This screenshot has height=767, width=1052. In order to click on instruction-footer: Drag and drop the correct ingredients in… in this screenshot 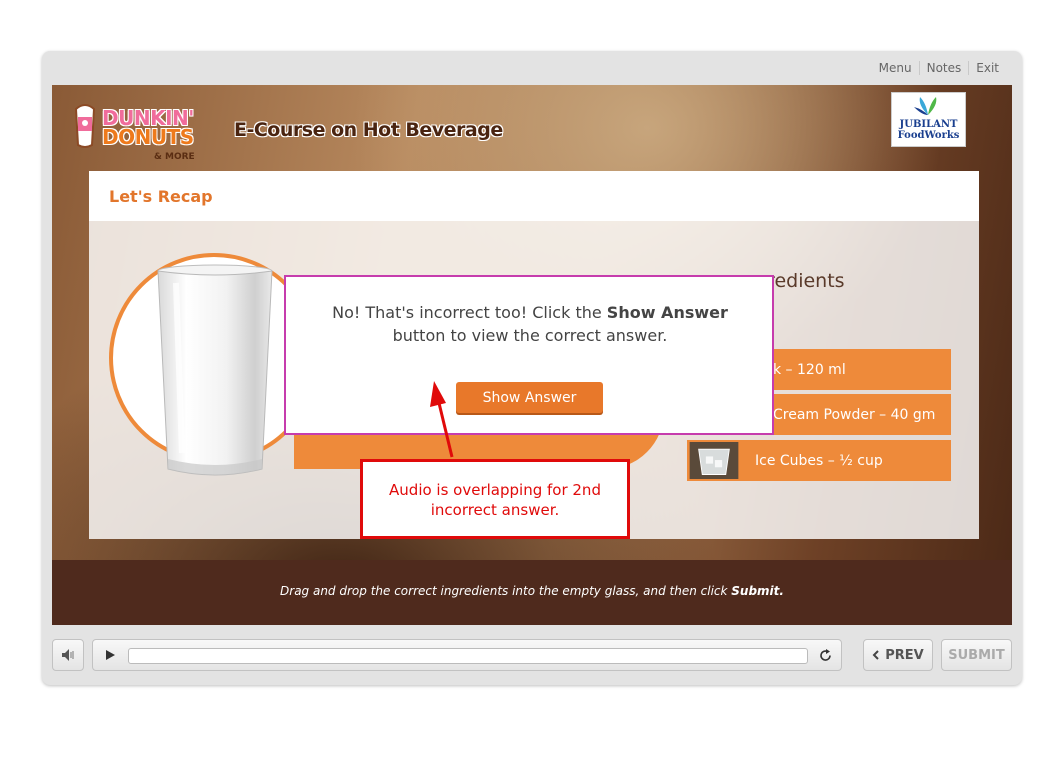, I will do `click(532, 592)`.